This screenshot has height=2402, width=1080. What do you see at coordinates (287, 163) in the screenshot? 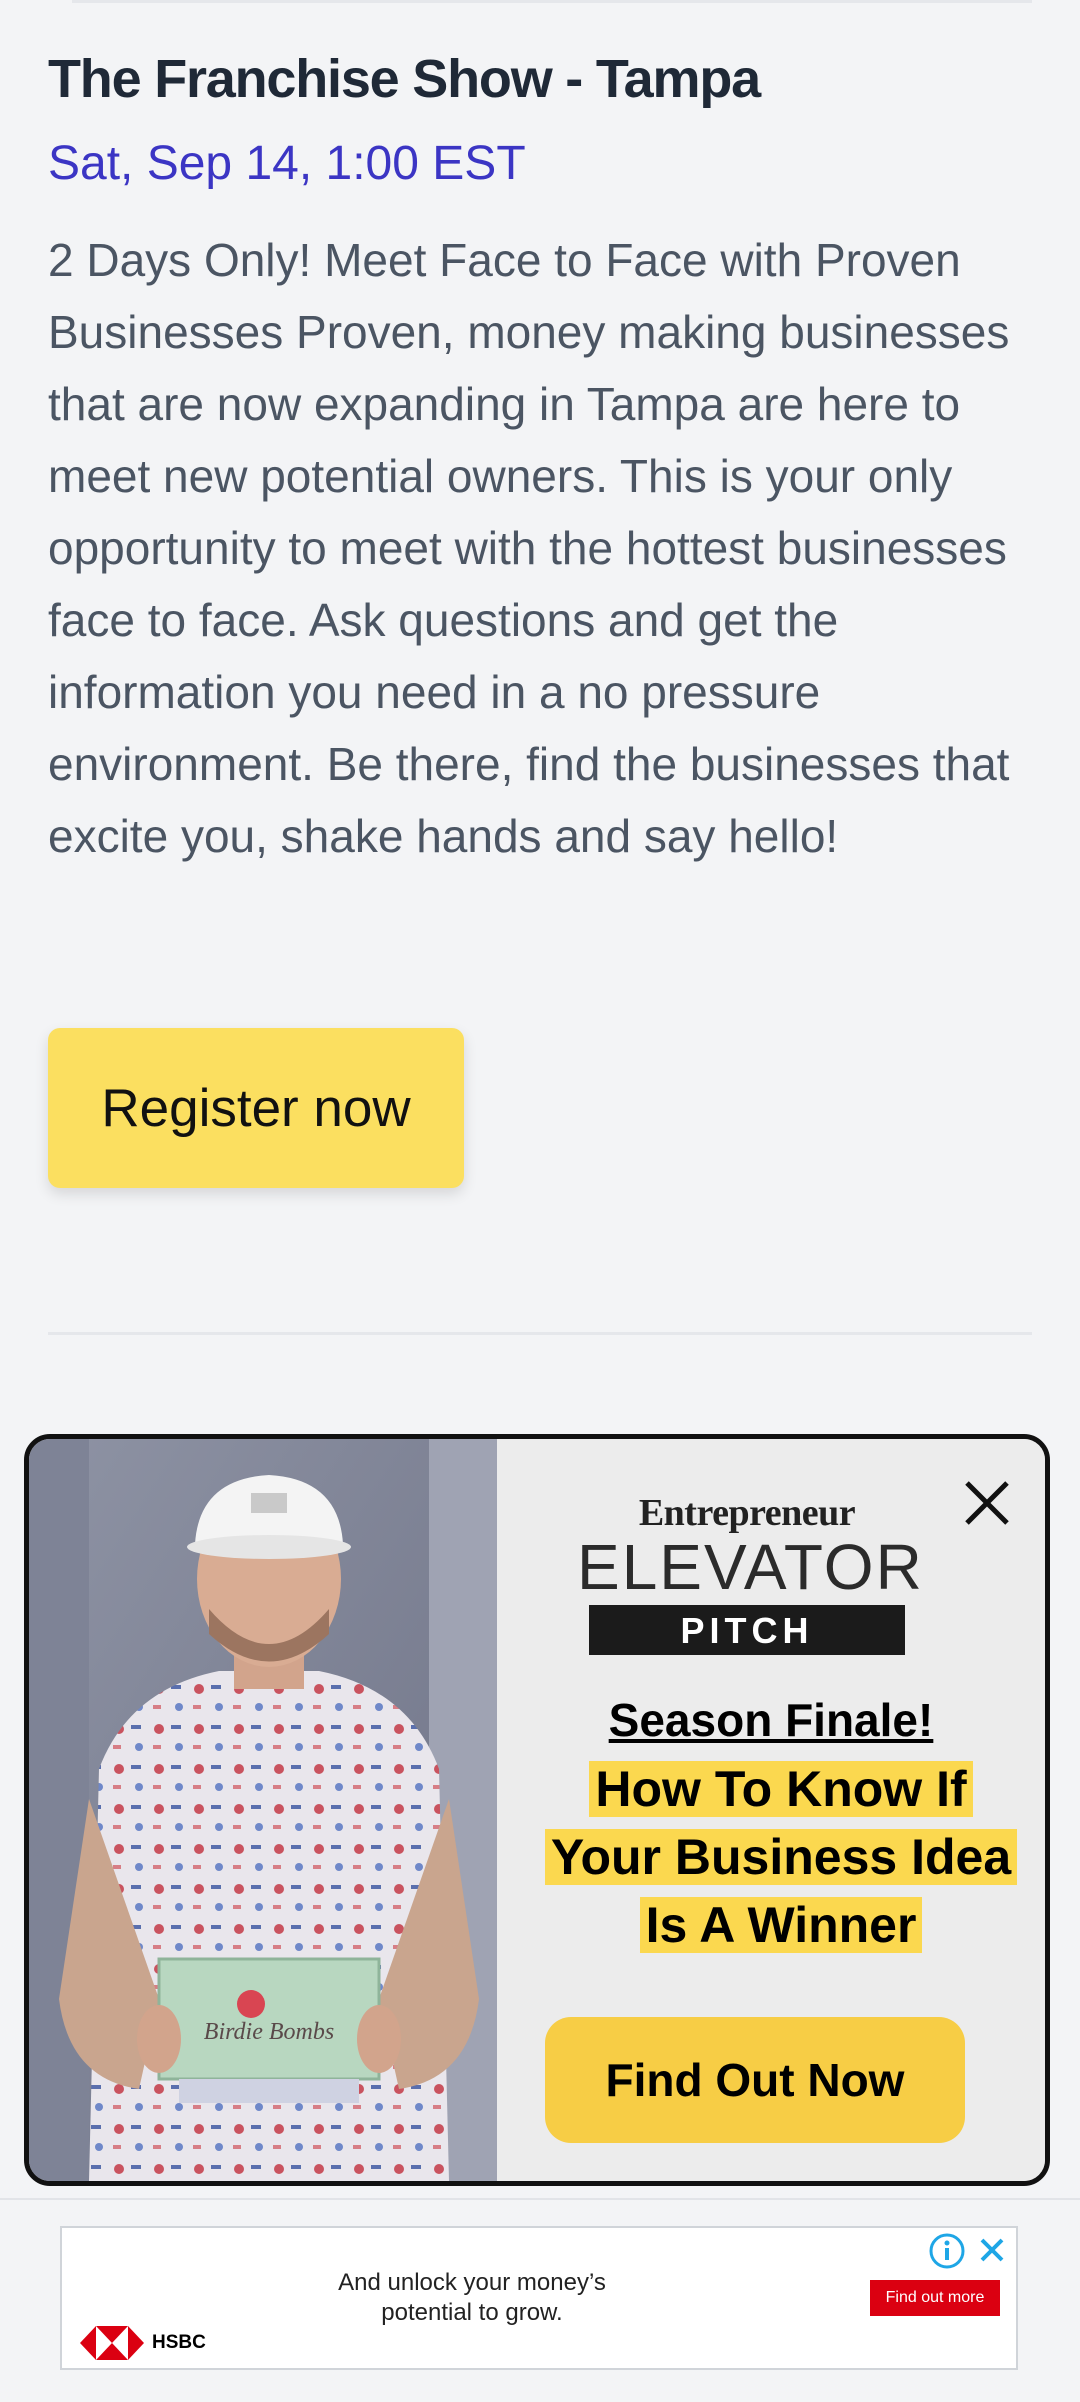
I see `event-date: Sat, Sep 14, 1:00 EST` at bounding box center [287, 163].